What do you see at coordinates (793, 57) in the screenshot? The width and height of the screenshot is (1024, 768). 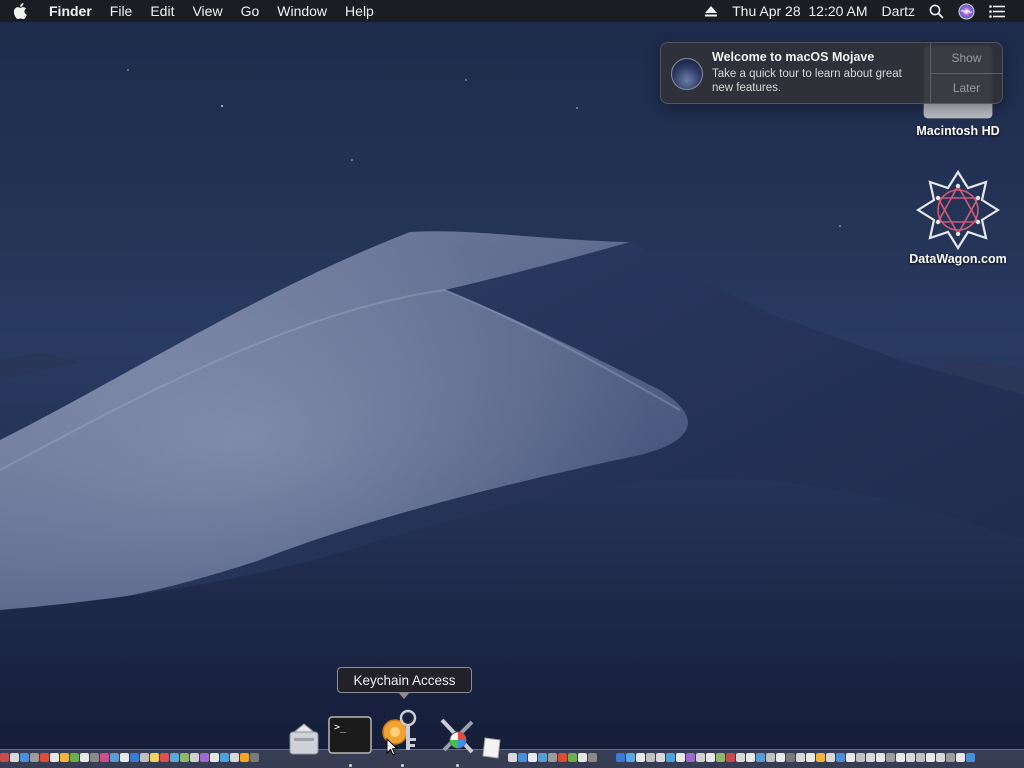 I see `notification-title: Welcome to macOS Mojave` at bounding box center [793, 57].